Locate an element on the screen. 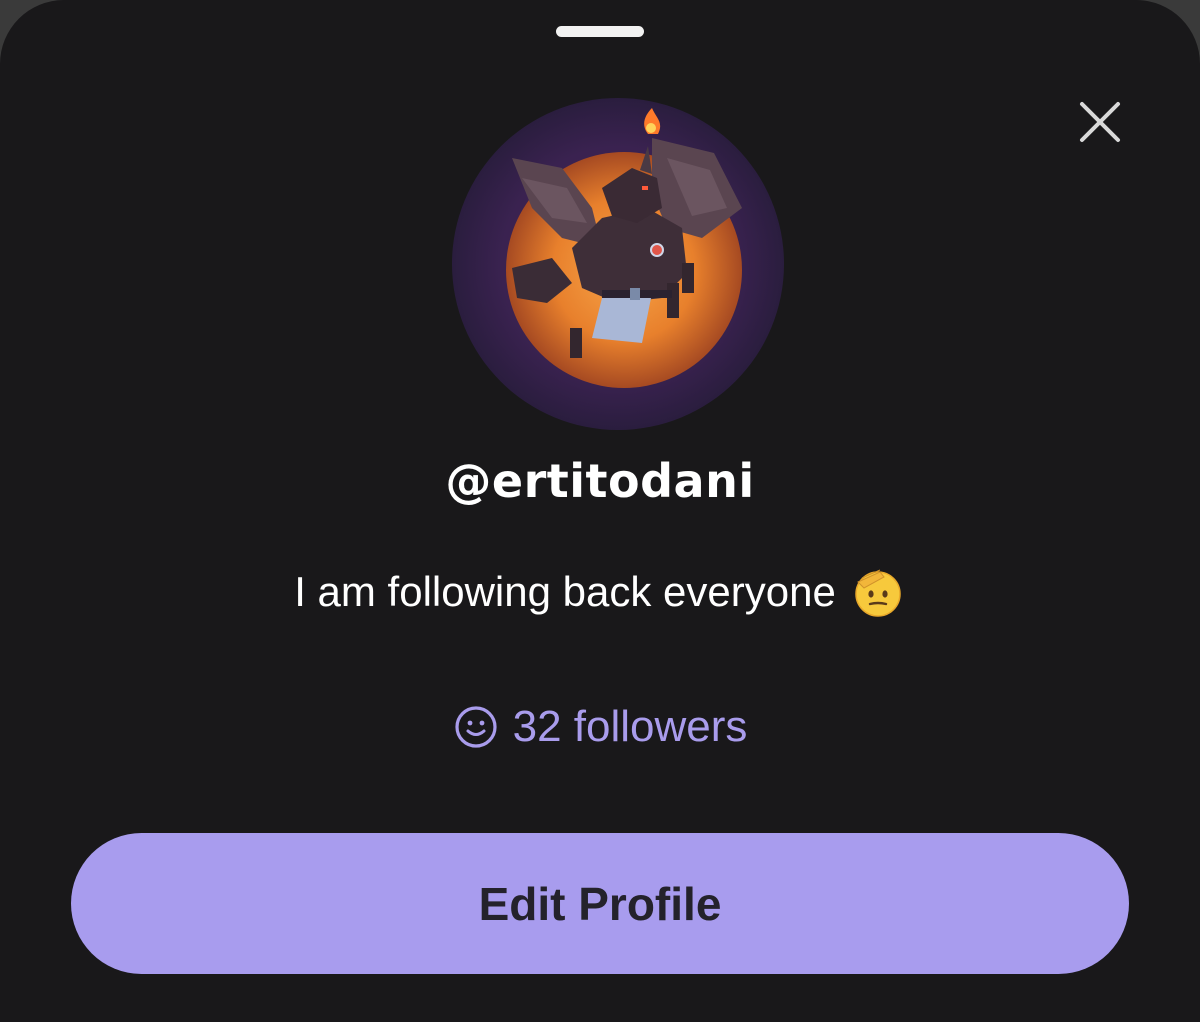  bio-row: I am following back everyone is located at coordinates (600, 592).